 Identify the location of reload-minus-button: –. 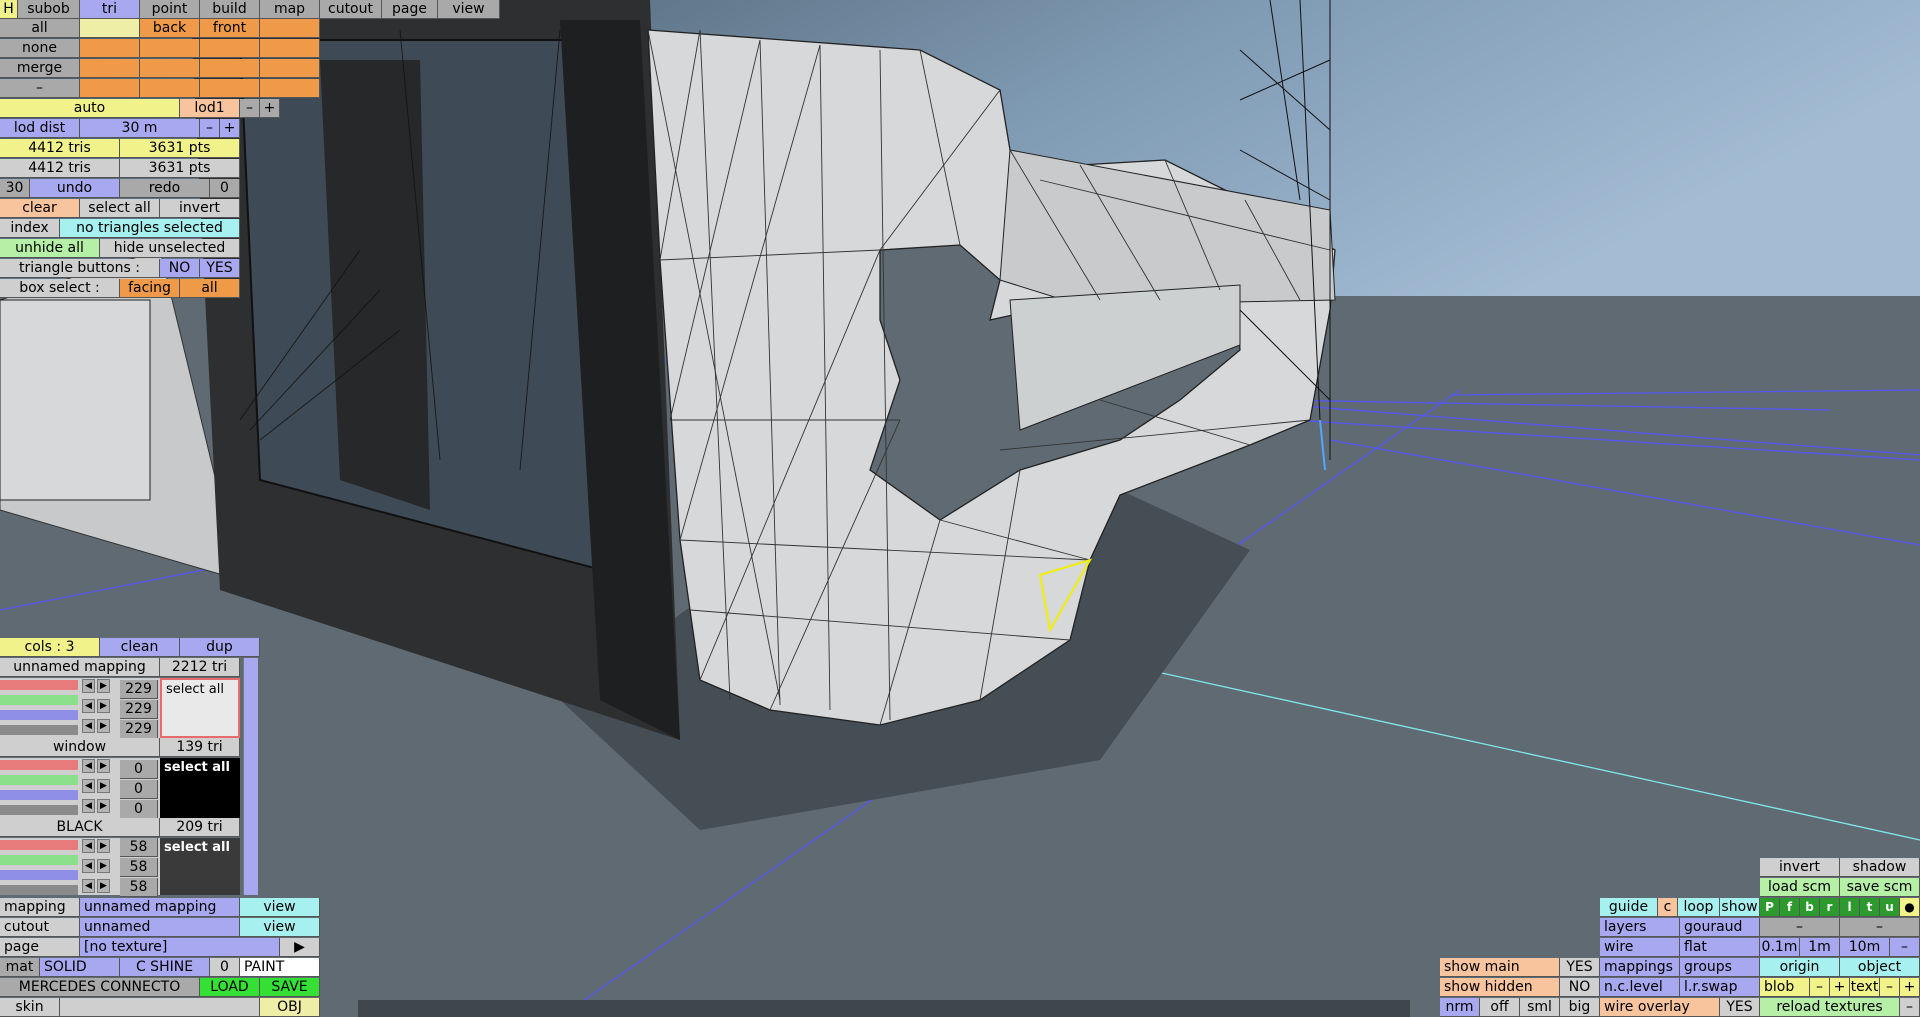
(1910, 1007).